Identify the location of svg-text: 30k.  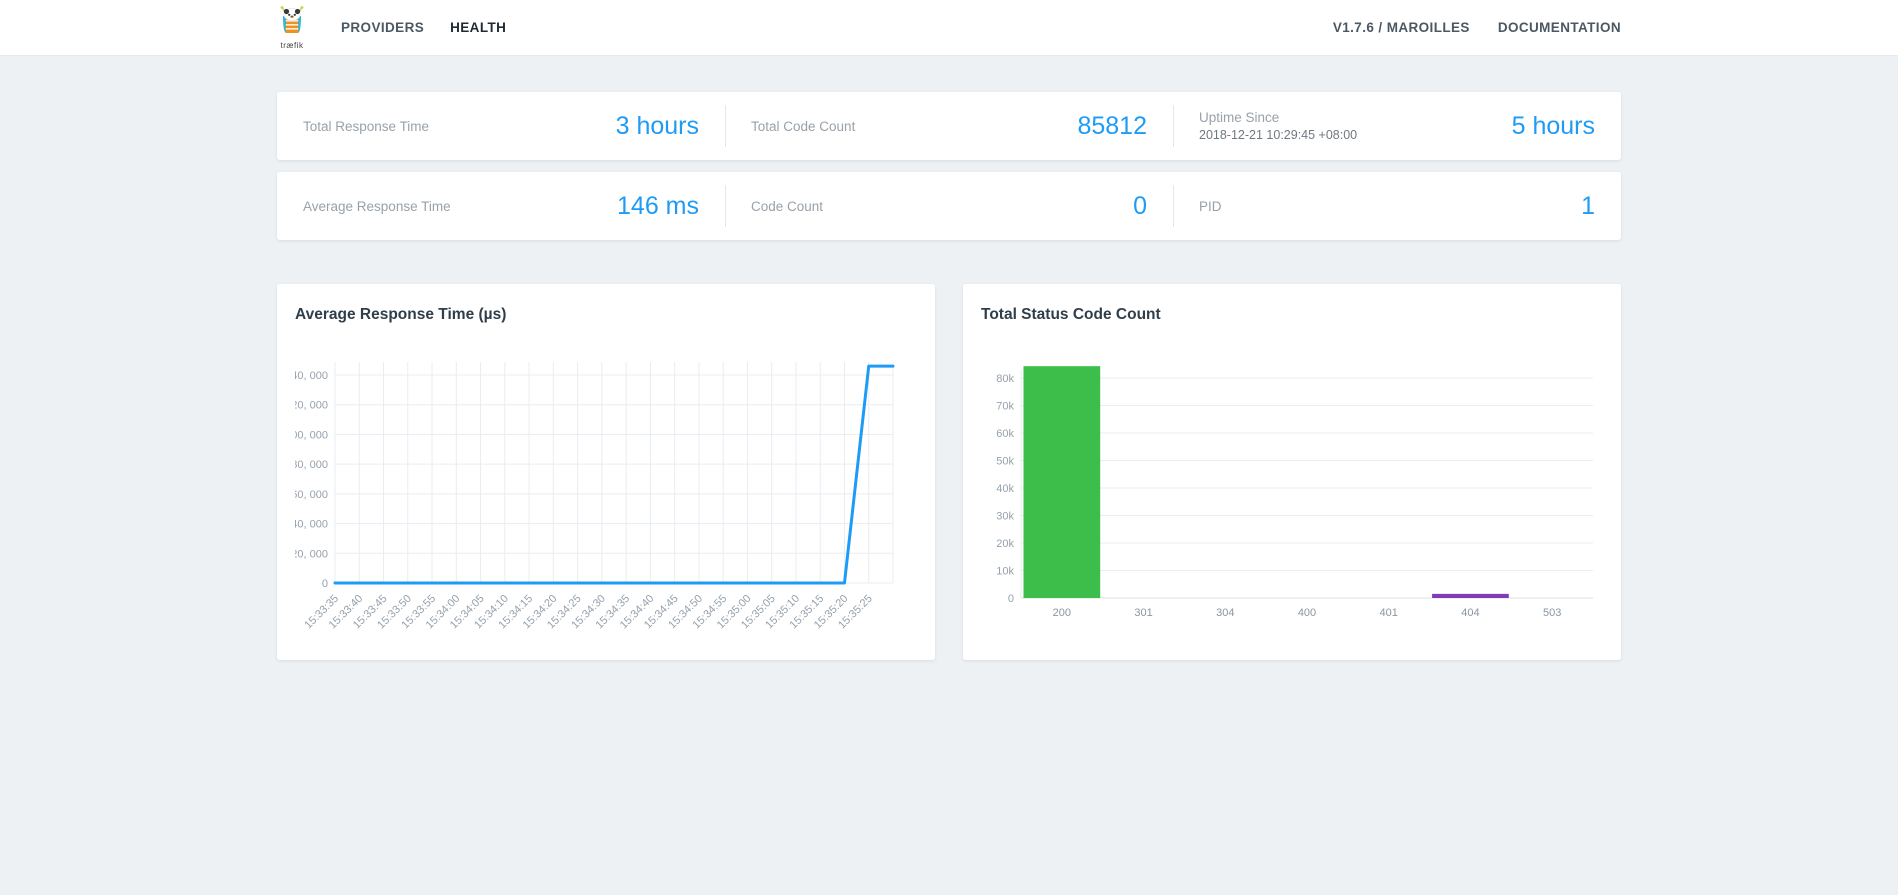
(1005, 517).